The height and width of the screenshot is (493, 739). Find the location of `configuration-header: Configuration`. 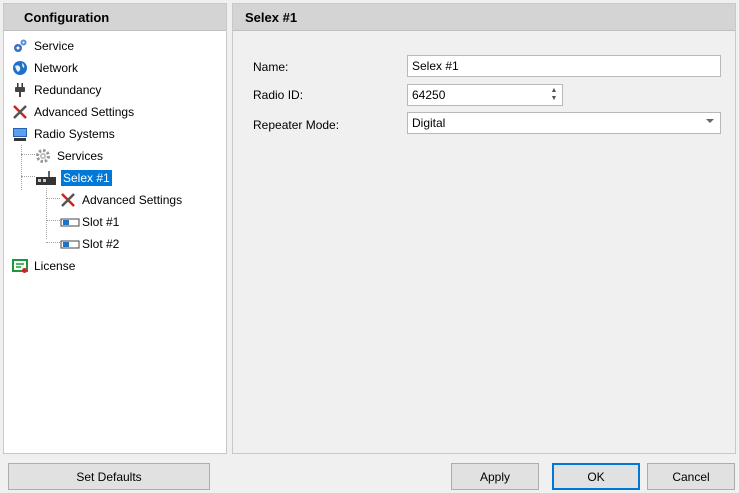

configuration-header: Configuration is located at coordinates (115, 17).